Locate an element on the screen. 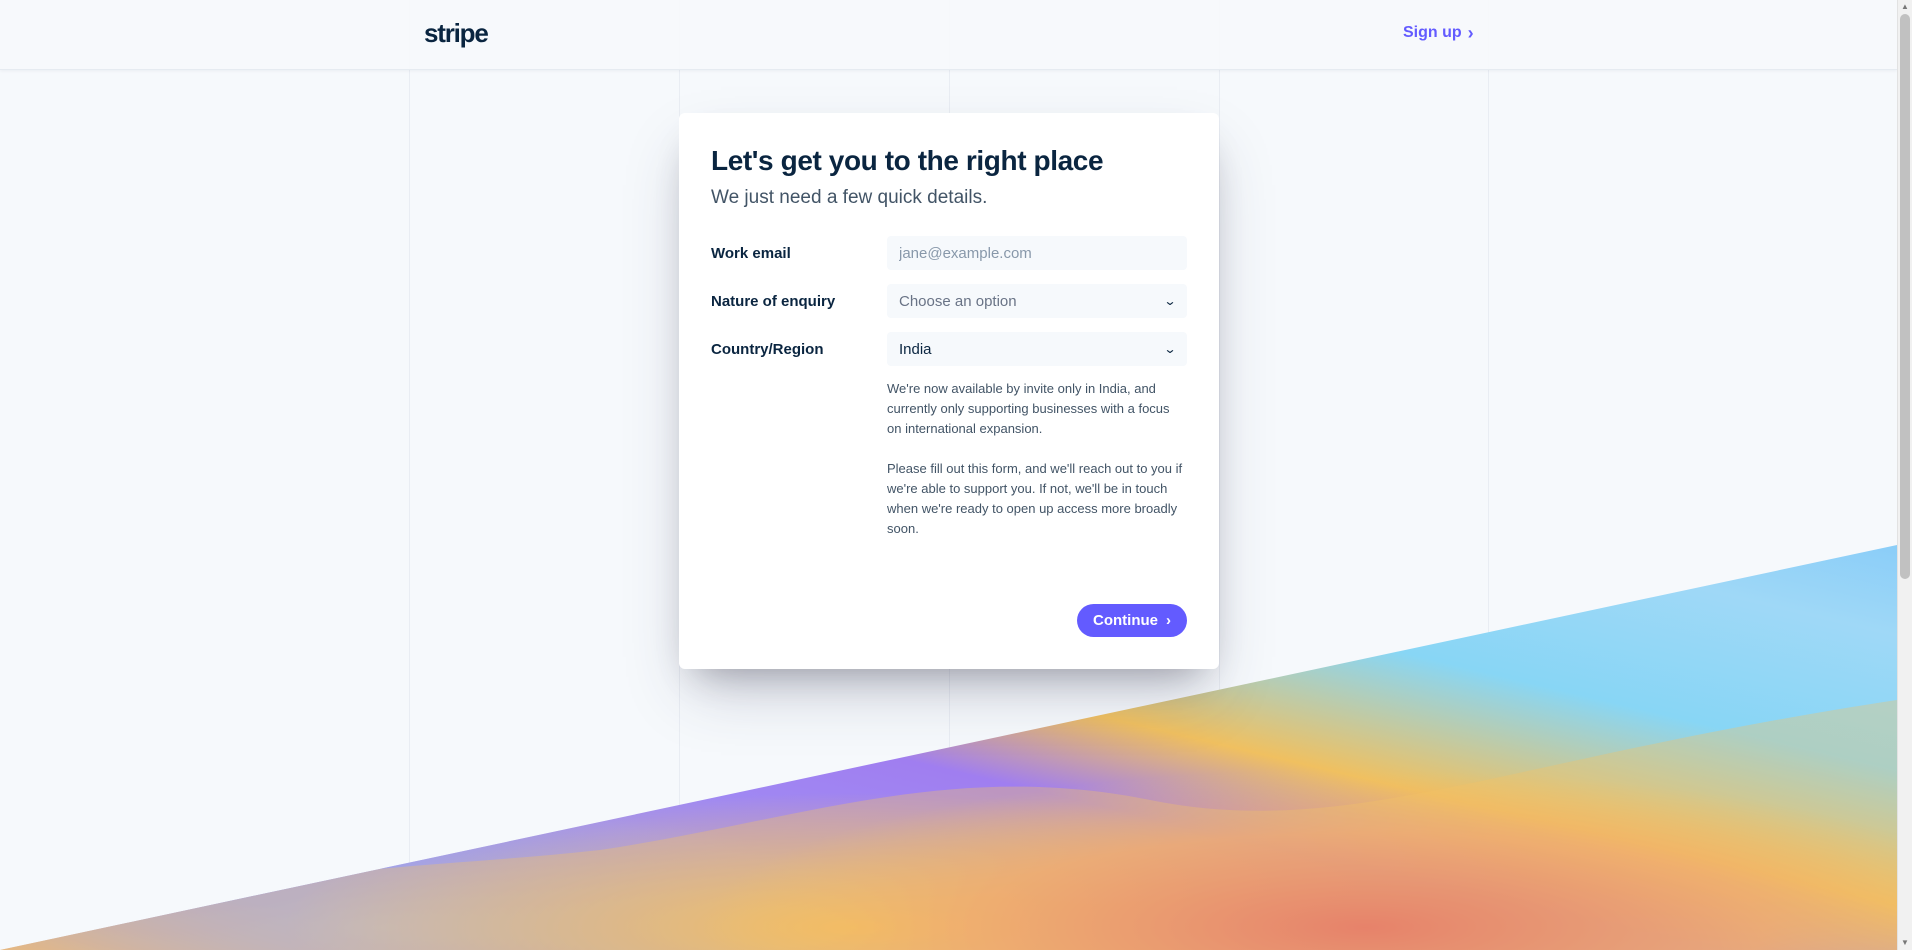 The width and height of the screenshot is (1912, 950). top-navigation: stripe Sign up › is located at coordinates (948, 35).